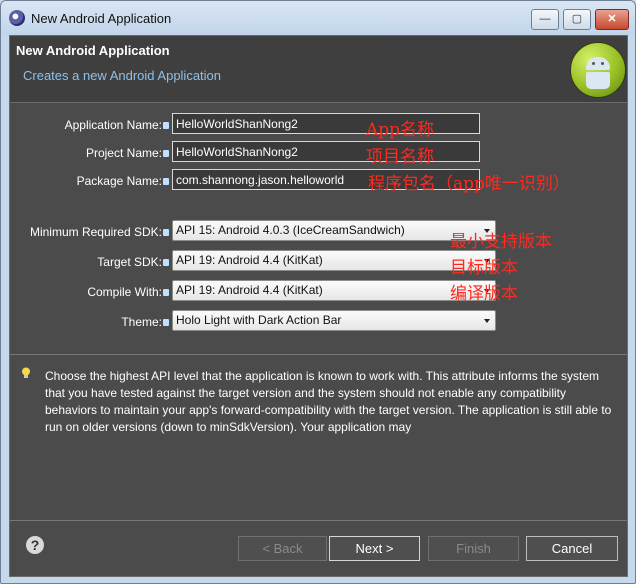 Image resolution: width=636 pixels, height=584 pixels. I want to click on finish-button: Finish, so click(473, 548).